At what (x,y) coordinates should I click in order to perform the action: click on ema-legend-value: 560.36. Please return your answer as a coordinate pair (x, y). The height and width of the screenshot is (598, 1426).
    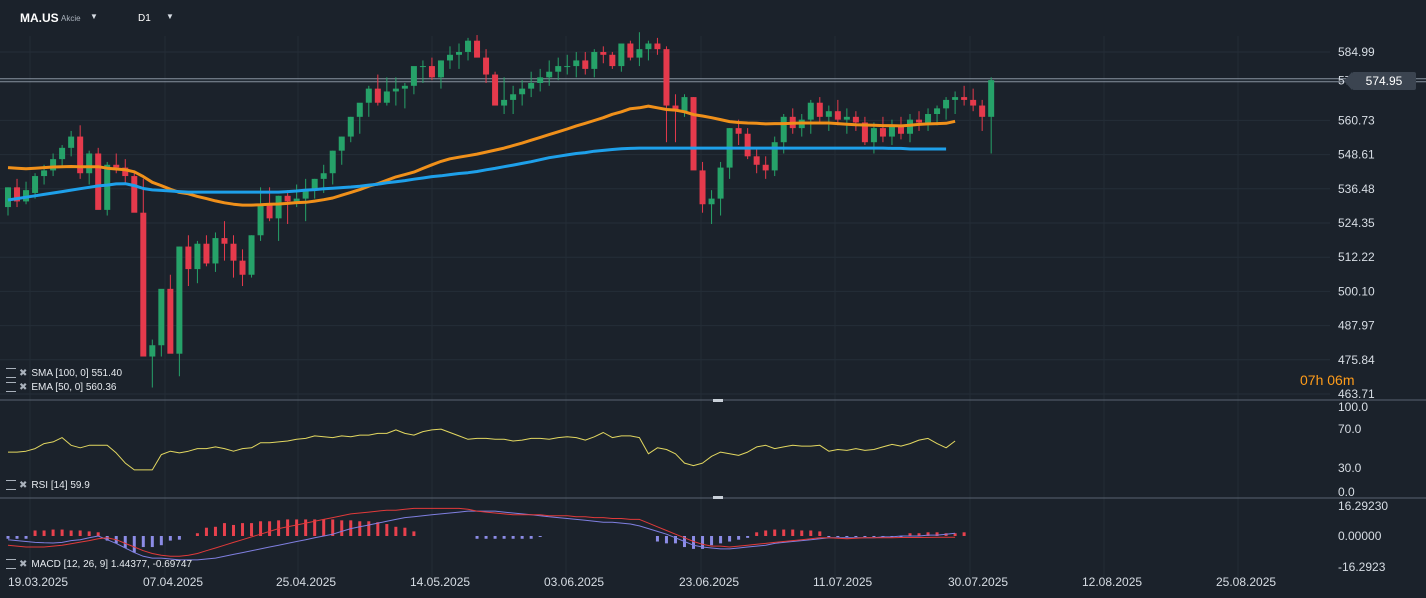
    Looking at the image, I should click on (101, 387).